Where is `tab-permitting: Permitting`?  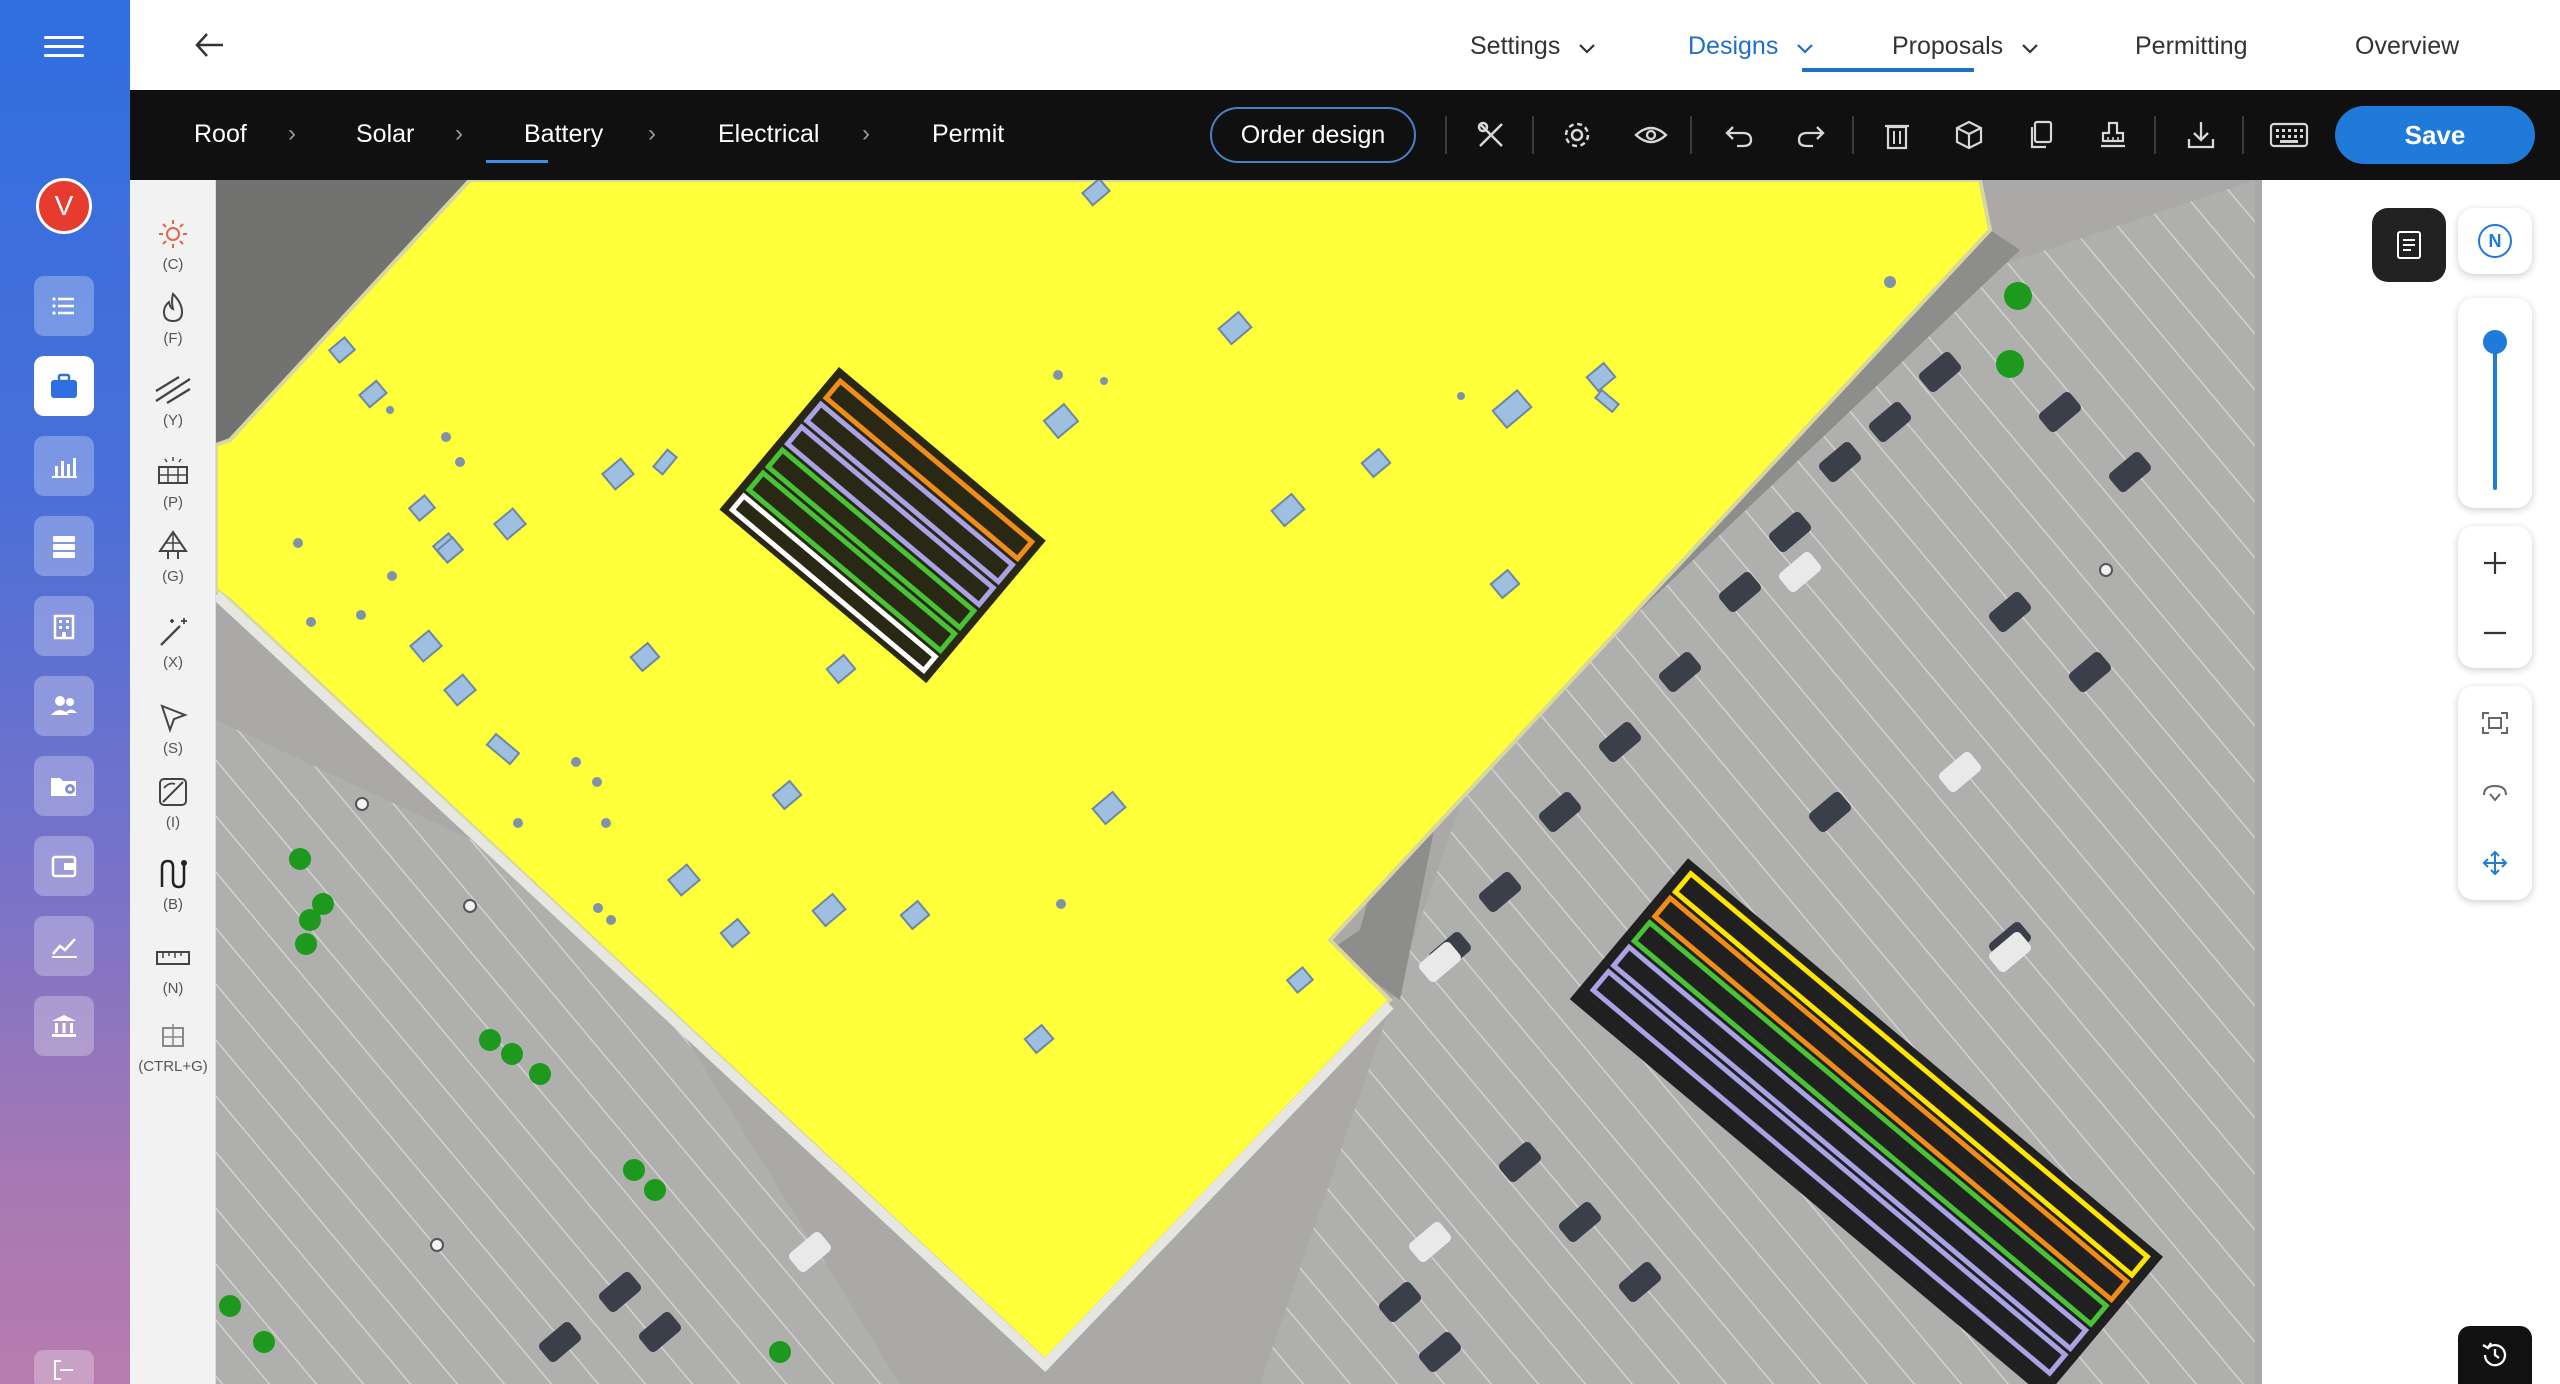
tab-permitting: Permitting is located at coordinates (2191, 46).